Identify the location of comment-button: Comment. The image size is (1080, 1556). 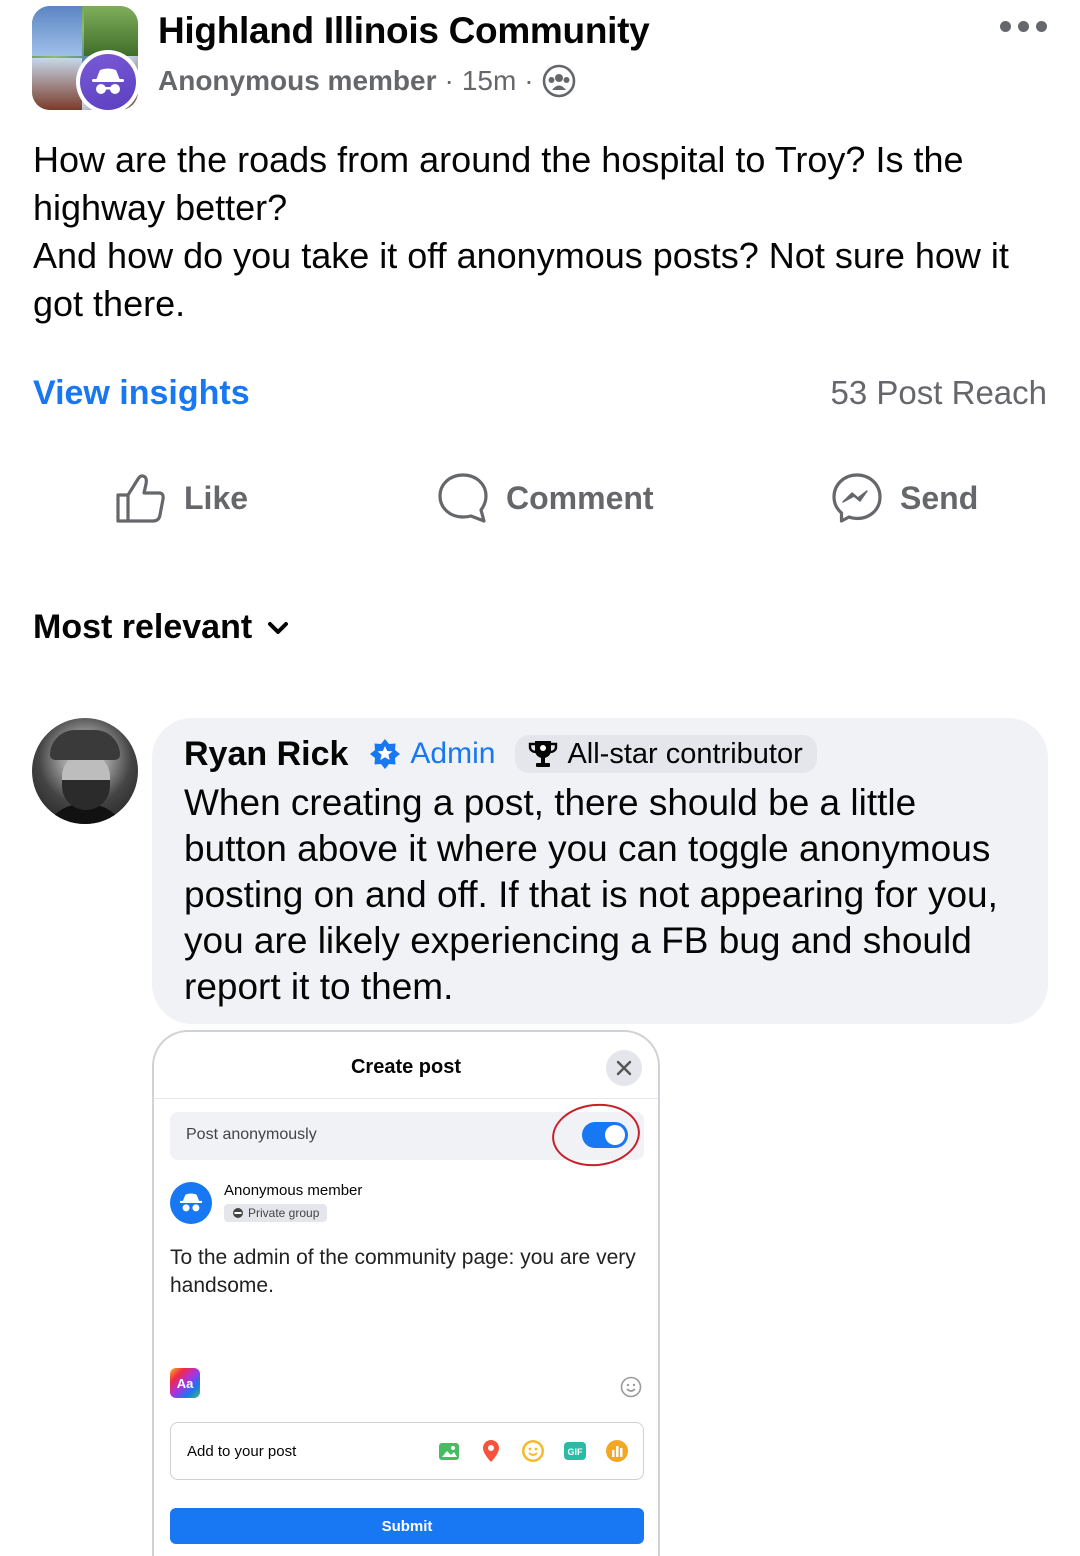
(545, 498).